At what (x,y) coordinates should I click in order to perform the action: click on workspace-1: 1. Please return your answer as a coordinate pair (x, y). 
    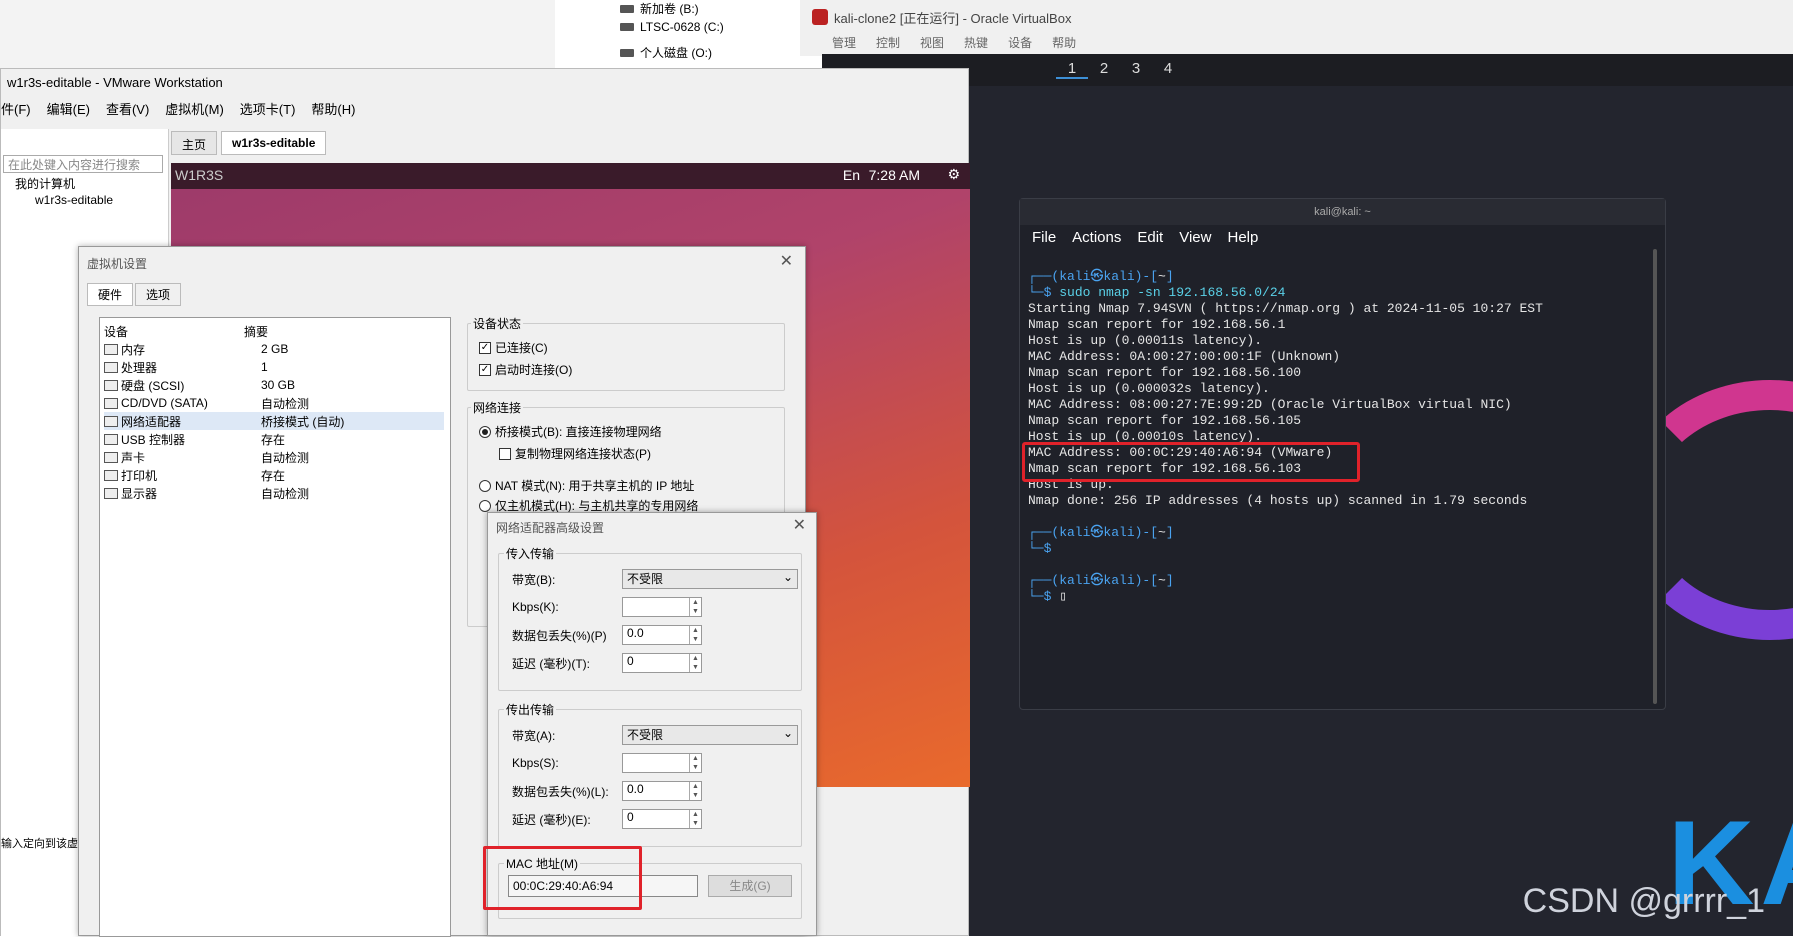
    Looking at the image, I should click on (1072, 69).